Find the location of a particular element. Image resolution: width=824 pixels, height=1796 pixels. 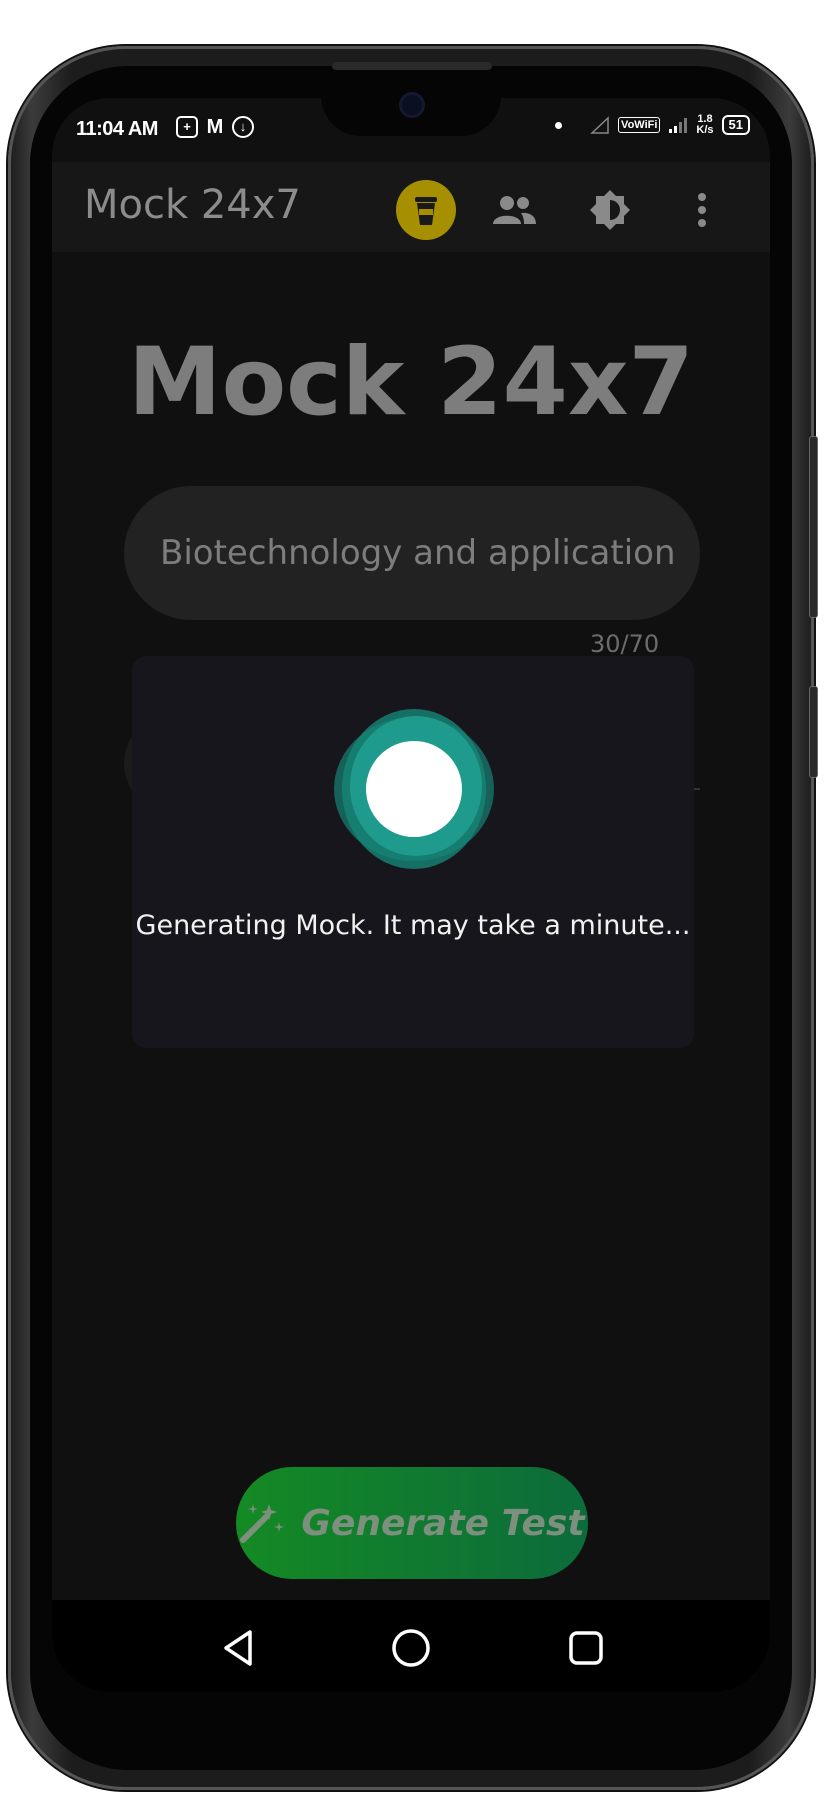

volume-button is located at coordinates (813, 527).